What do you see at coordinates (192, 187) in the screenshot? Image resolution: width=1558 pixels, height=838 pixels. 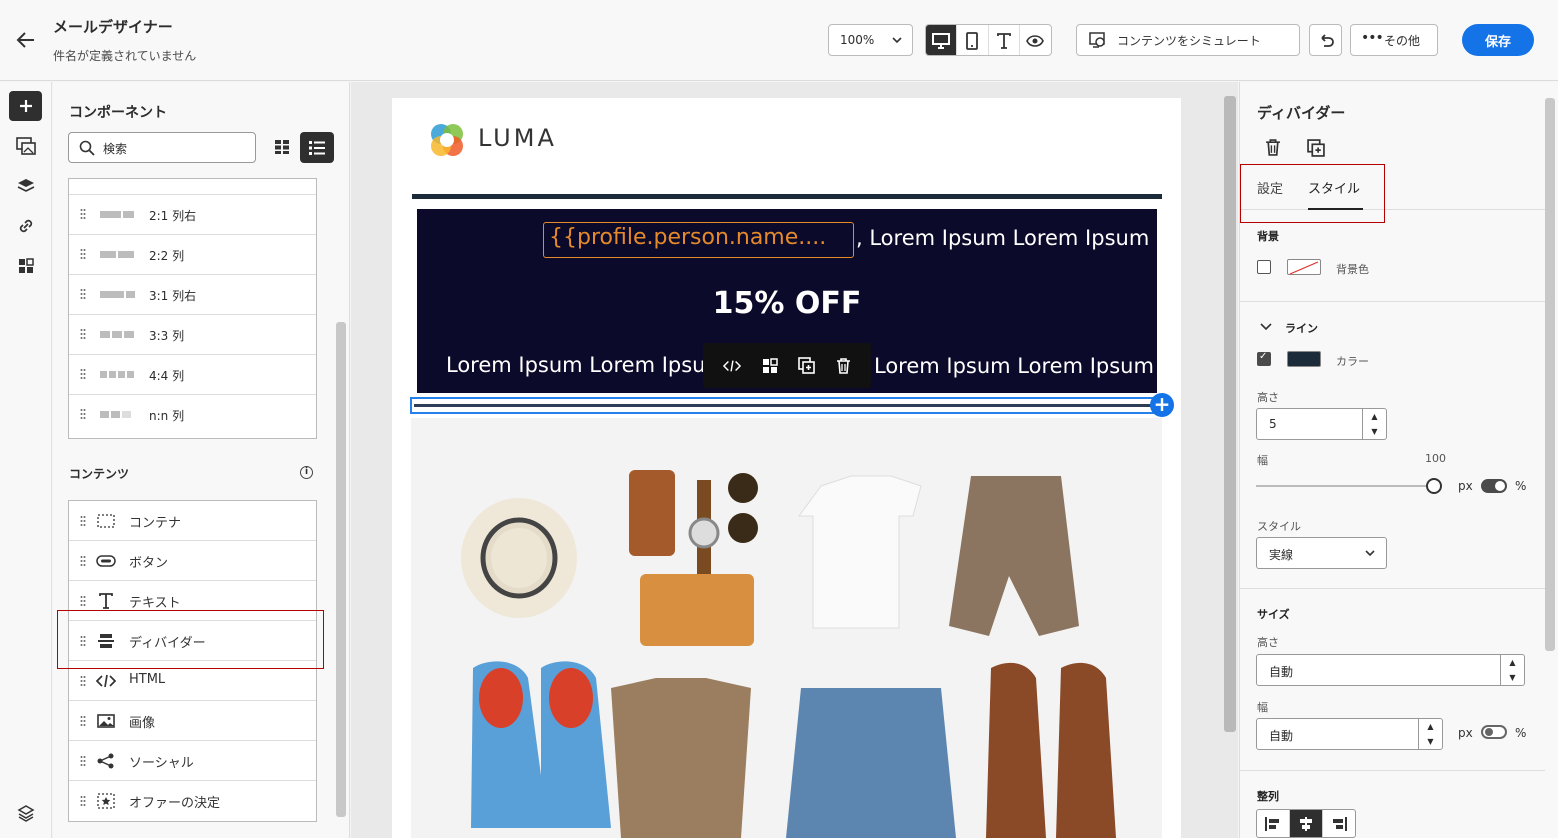 I see `list-item` at bounding box center [192, 187].